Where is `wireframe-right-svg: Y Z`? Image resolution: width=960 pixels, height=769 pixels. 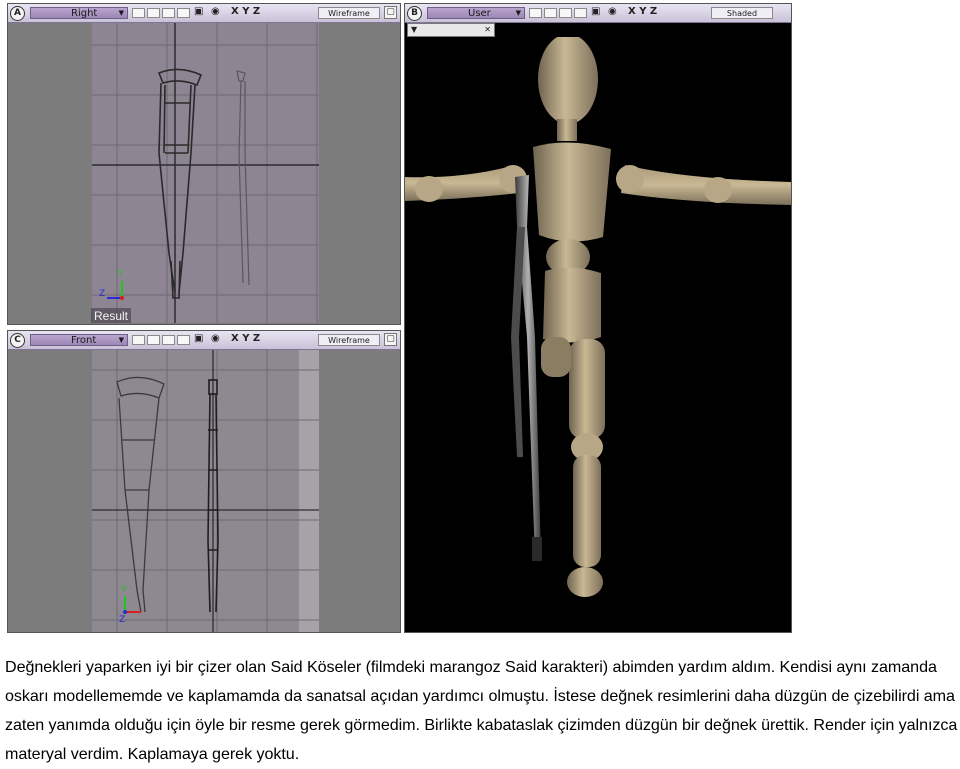 wireframe-right-svg: Y Z is located at coordinates (205, 173).